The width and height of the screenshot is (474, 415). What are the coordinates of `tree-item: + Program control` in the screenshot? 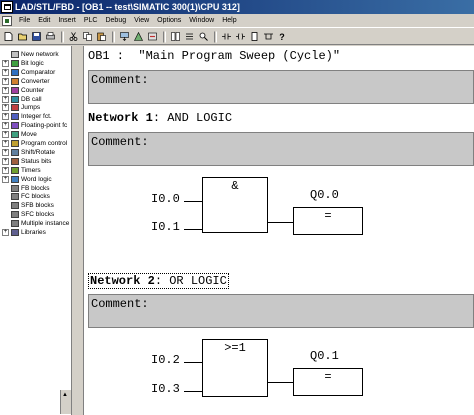 It's located at (34, 143).